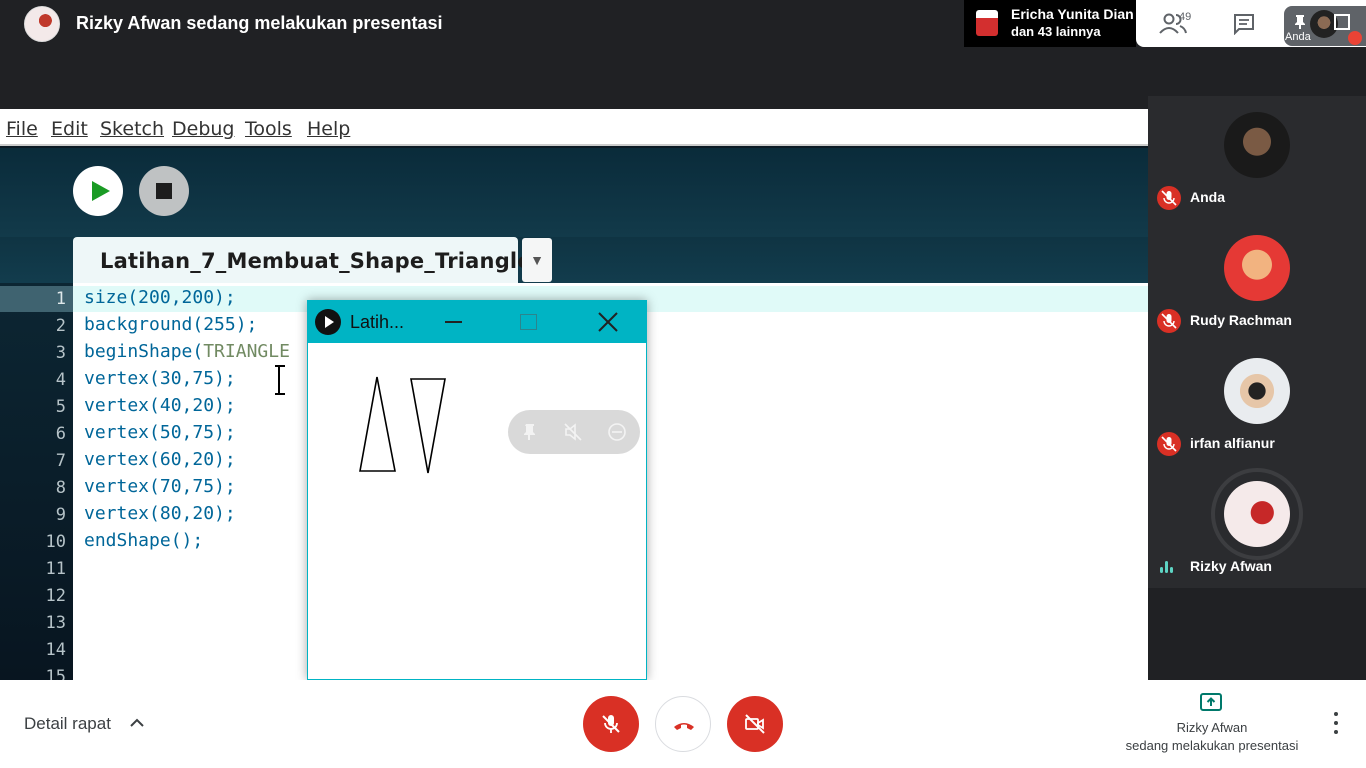 The height and width of the screenshot is (768, 1366). I want to click on line-number: 3, so click(60, 353).